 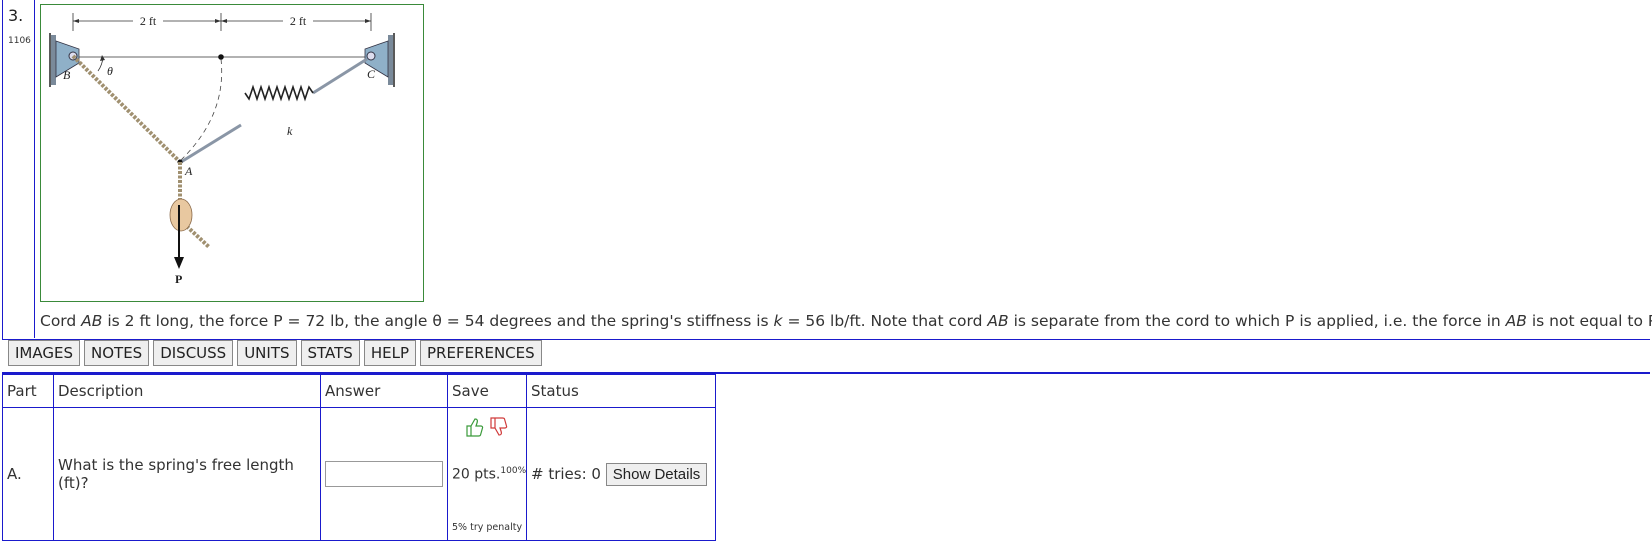 I want to click on label-theta: θ, so click(x=110, y=71).